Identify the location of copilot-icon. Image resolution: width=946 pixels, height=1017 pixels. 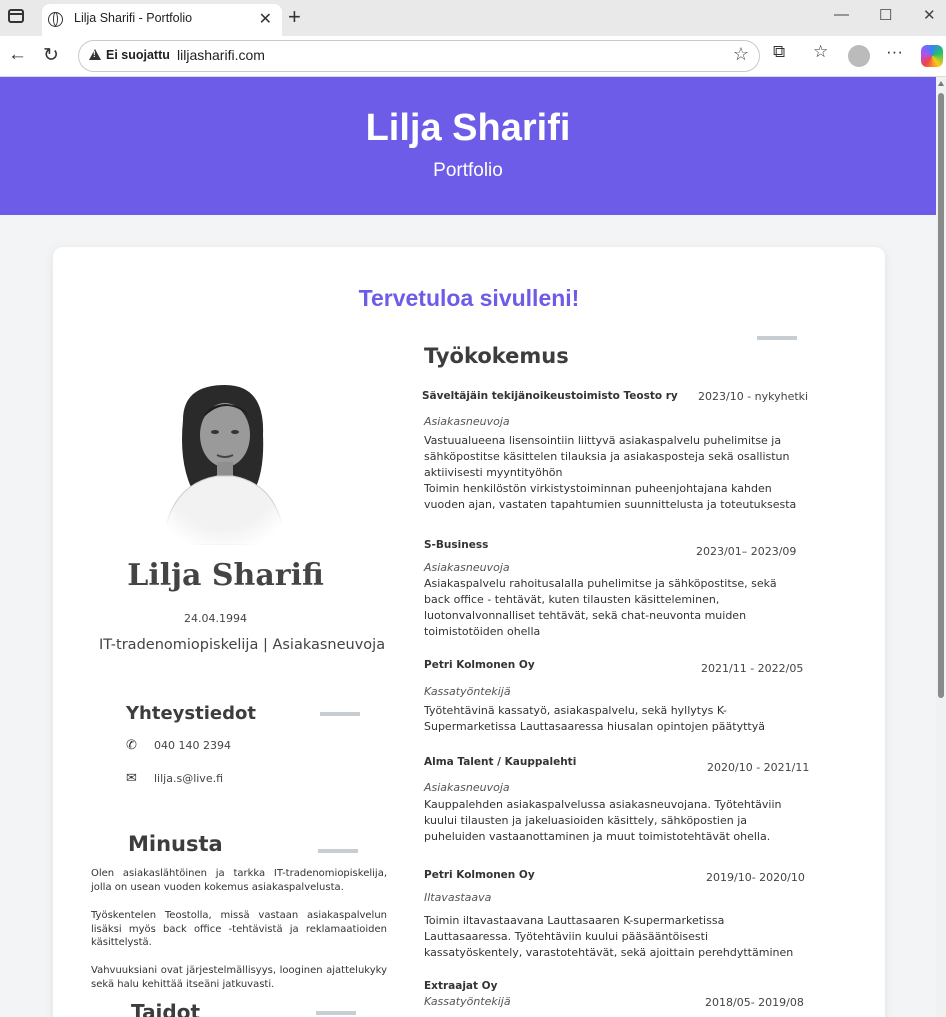
(932, 56).